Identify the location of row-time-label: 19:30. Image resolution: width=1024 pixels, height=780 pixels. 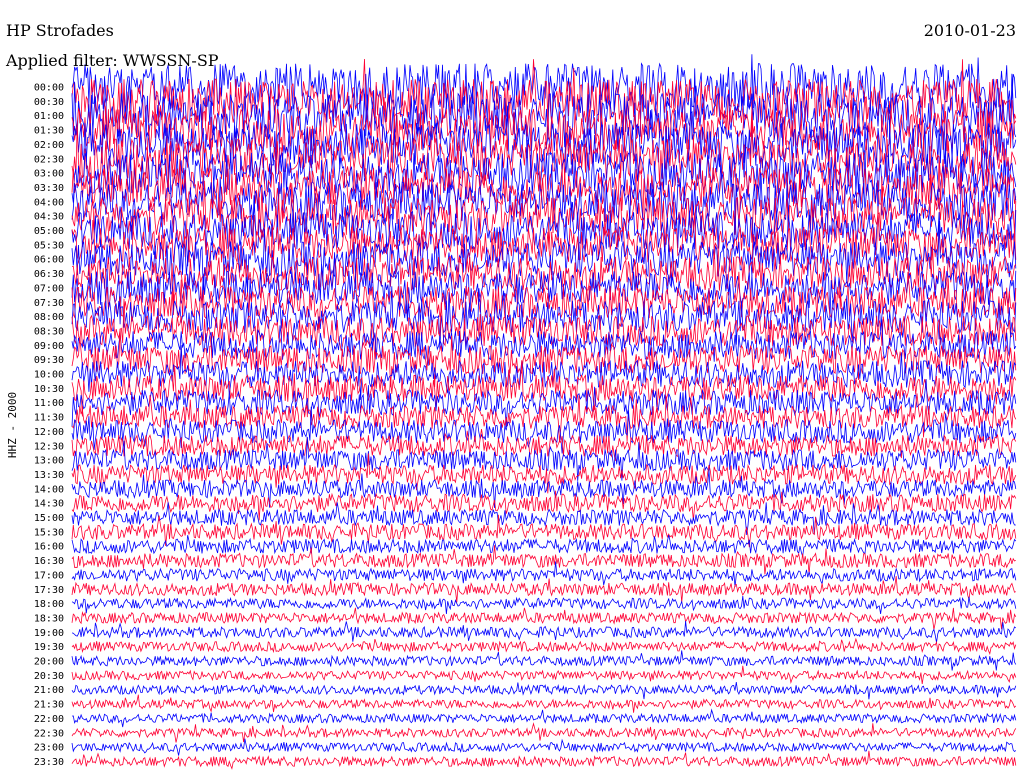
(49, 647).